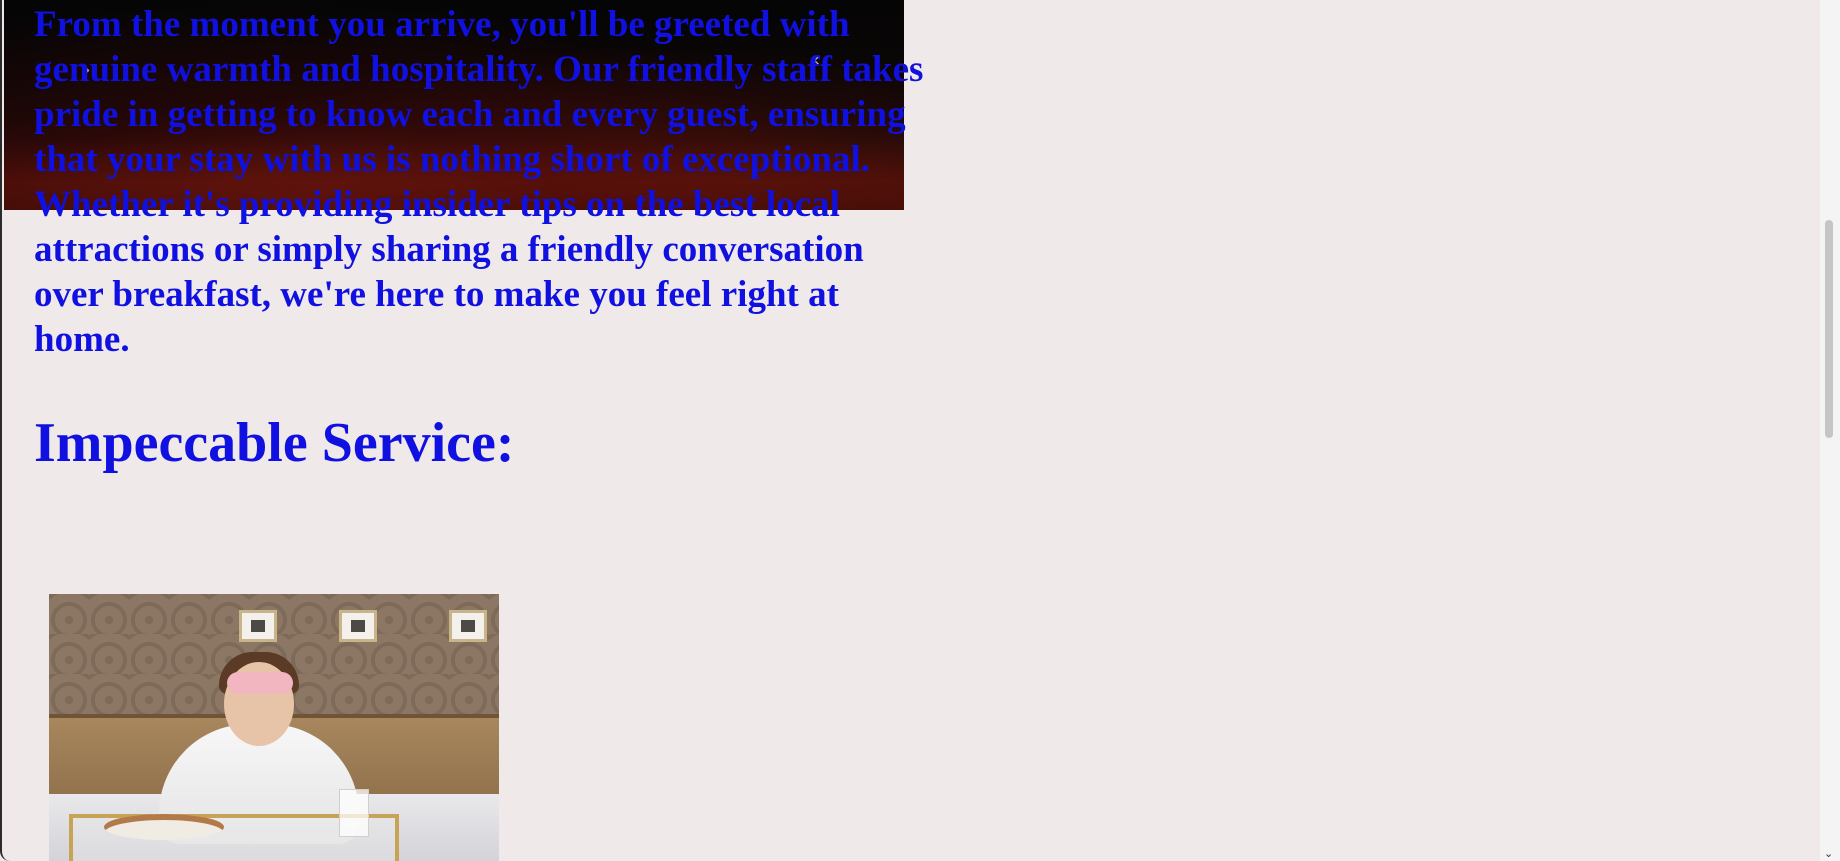  I want to click on guest-breakfast-photo, so click(274, 727).